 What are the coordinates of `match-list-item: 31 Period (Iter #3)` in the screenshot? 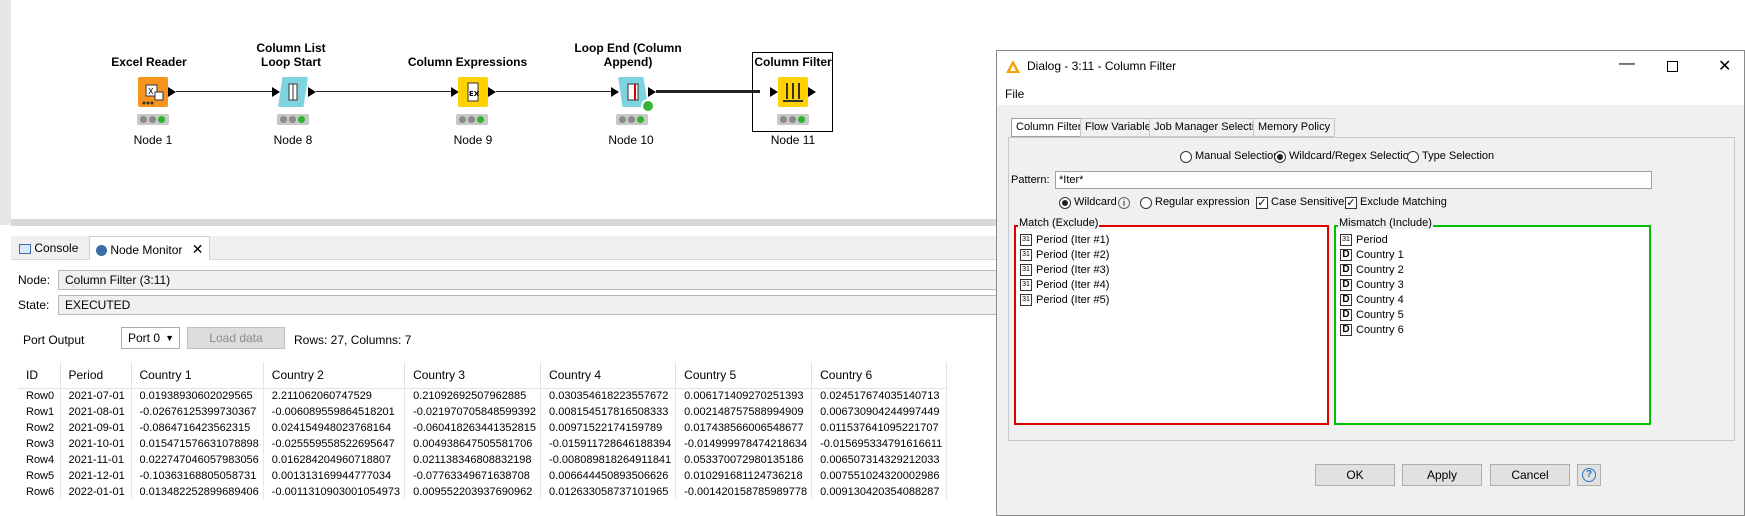 It's located at (1064, 270).